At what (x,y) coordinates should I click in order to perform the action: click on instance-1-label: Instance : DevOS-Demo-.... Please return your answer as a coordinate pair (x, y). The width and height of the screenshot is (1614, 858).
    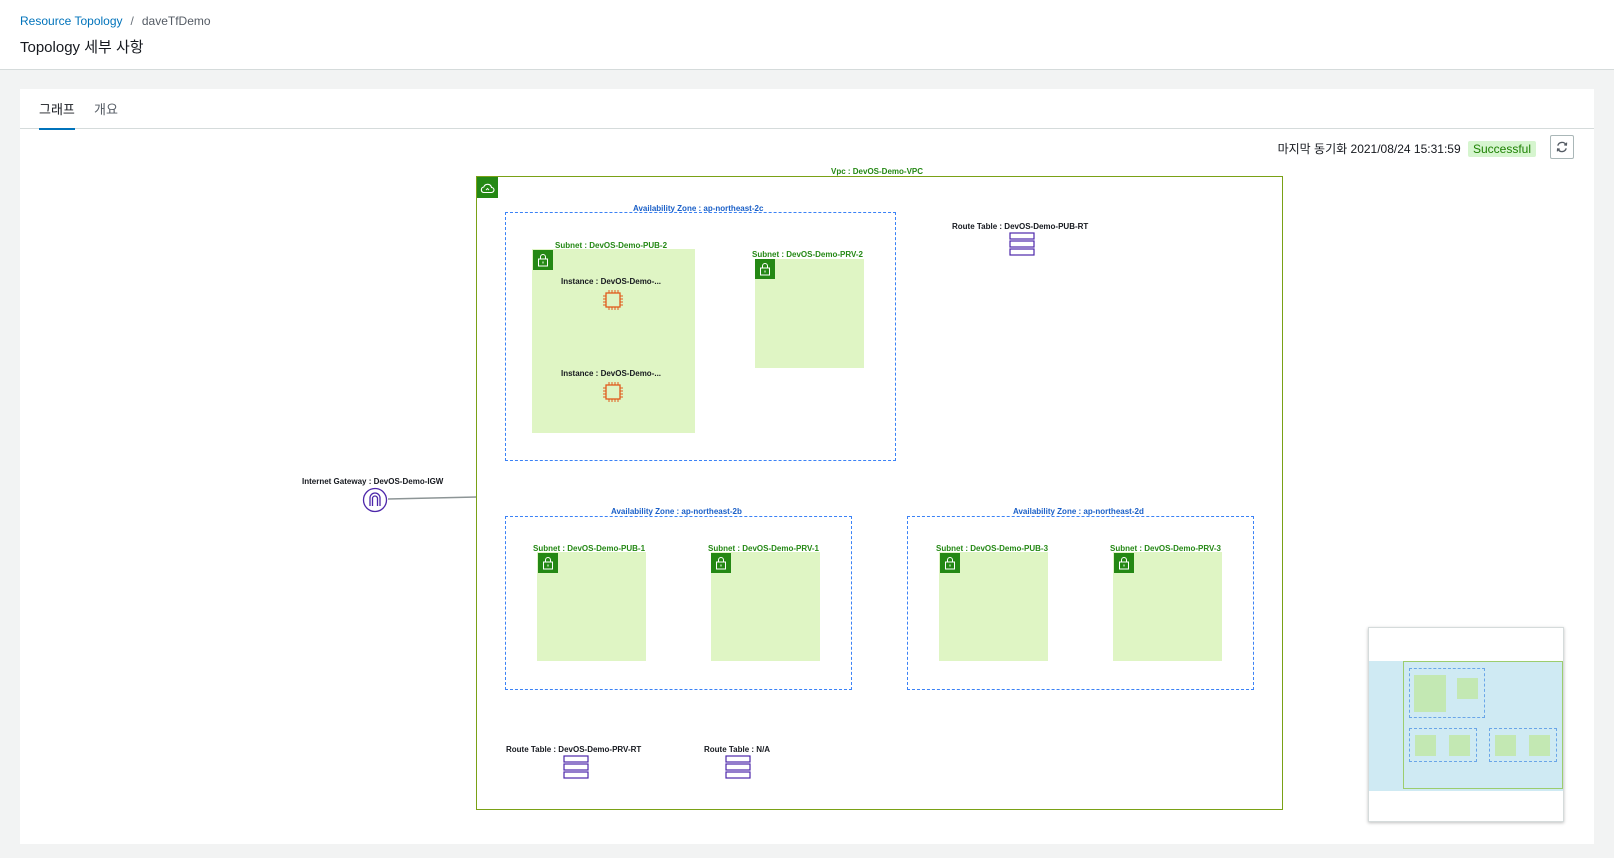
    Looking at the image, I should click on (611, 281).